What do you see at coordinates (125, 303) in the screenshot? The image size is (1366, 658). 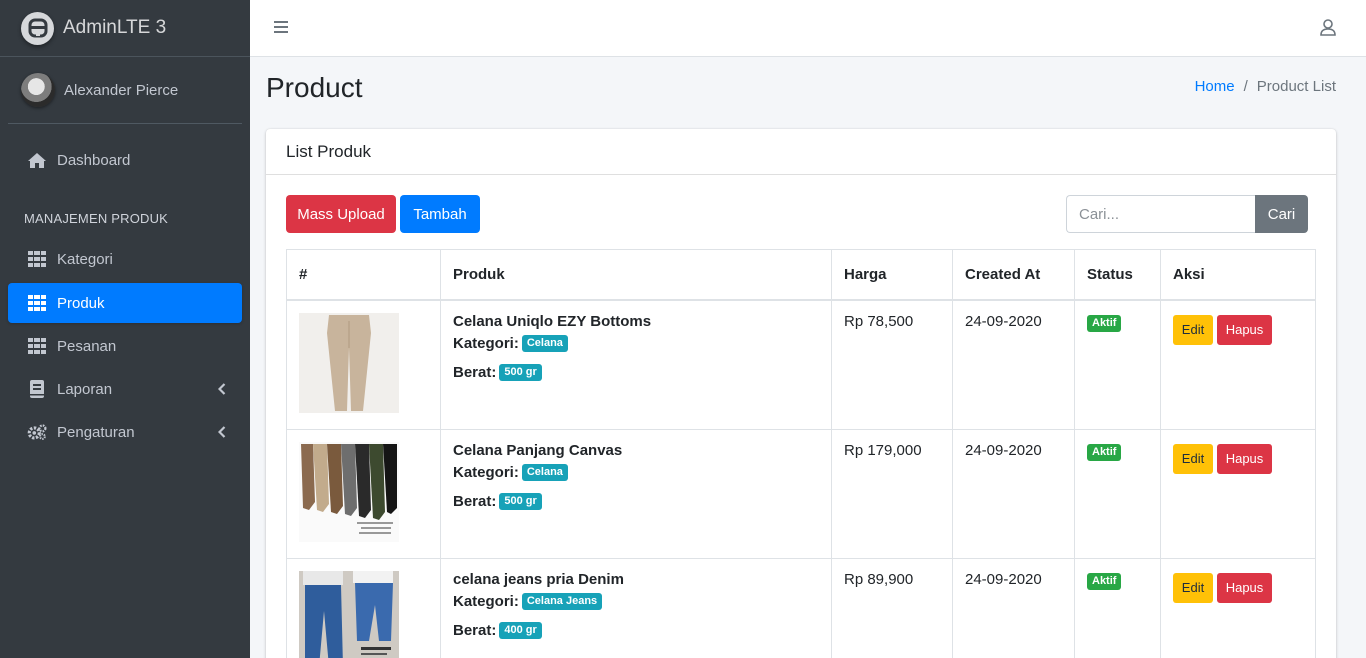 I see `sidebar-item-produk: Produk` at bounding box center [125, 303].